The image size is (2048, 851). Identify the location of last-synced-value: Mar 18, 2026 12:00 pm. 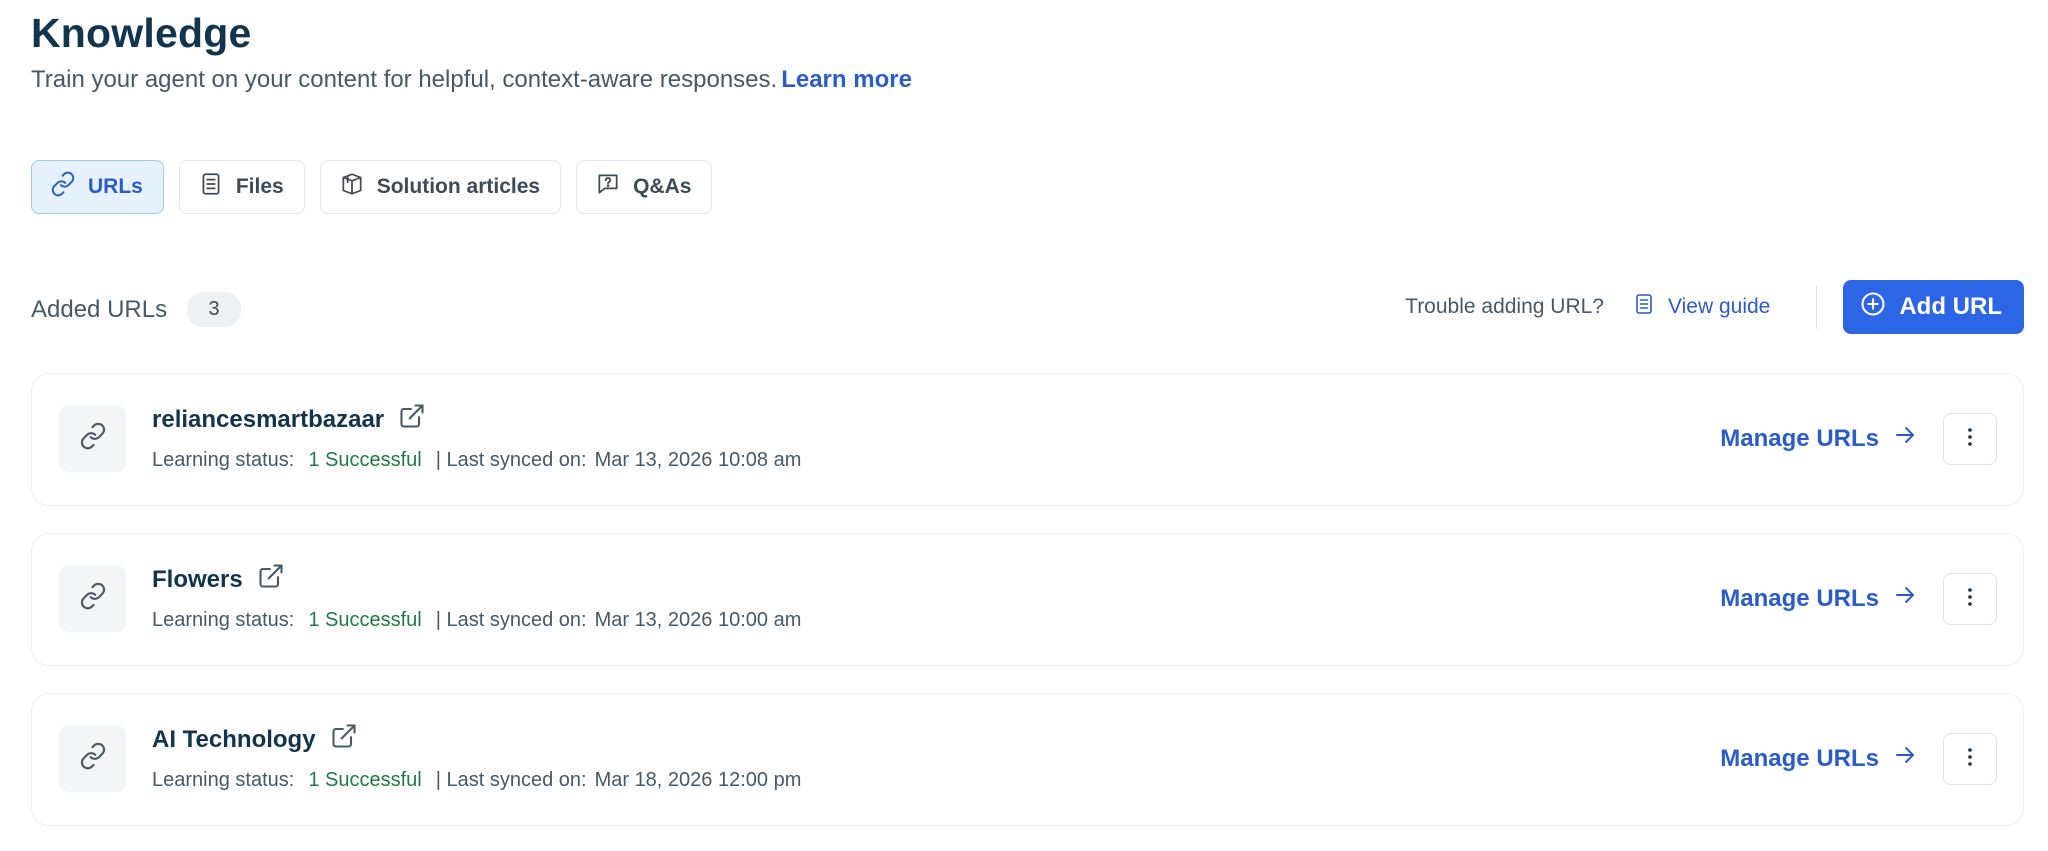
(698, 780).